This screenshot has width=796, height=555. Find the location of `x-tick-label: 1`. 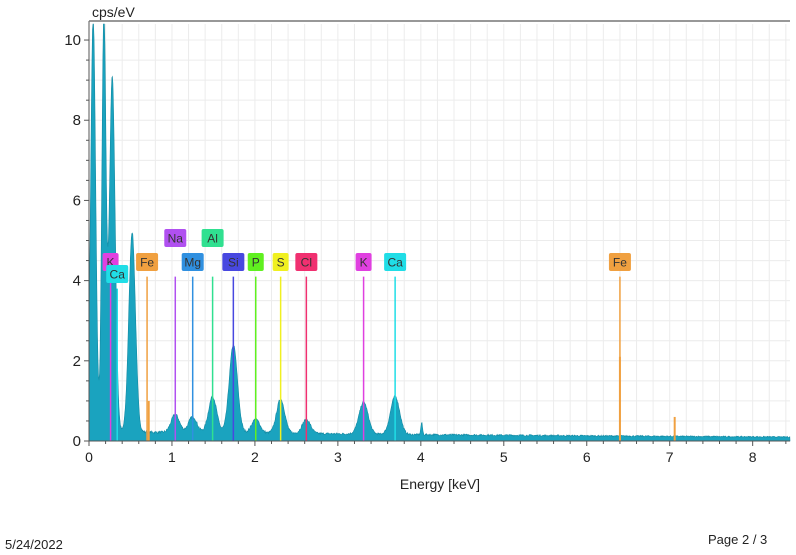

x-tick-label: 1 is located at coordinates (172, 457).